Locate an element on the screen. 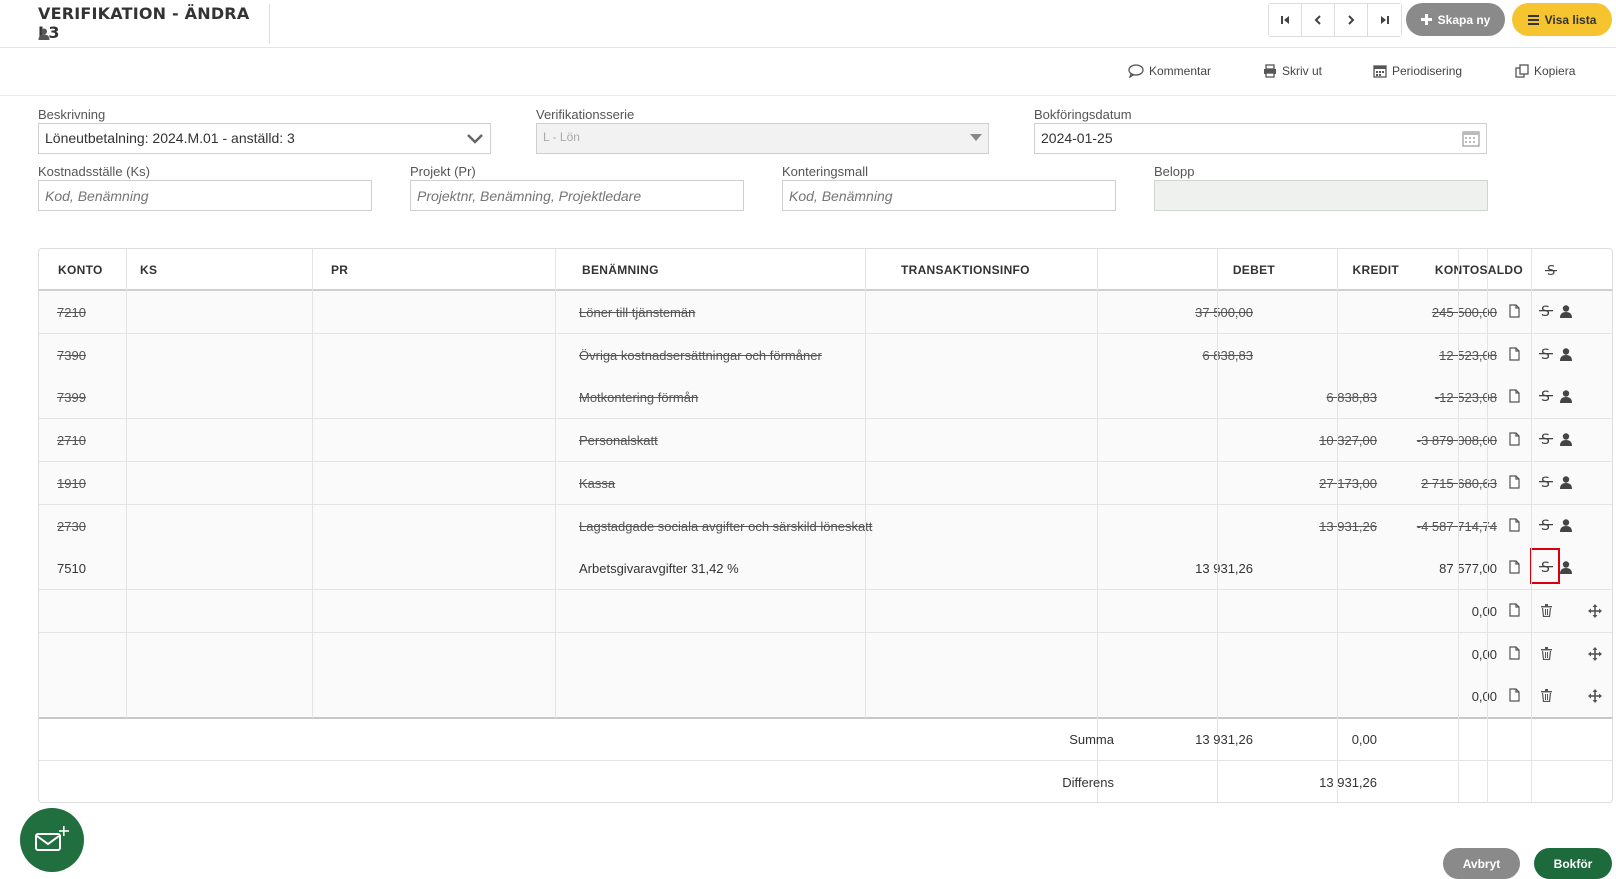 This screenshot has width=1616, height=879. sum-debet: 13 931,26 is located at coordinates (1224, 739).